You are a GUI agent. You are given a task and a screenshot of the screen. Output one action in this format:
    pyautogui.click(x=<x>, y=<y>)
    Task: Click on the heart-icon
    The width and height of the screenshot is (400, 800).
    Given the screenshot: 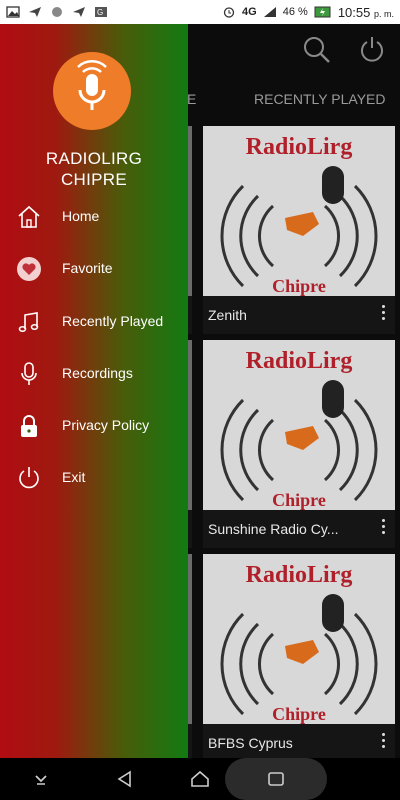 What is the action you would take?
    pyautogui.click(x=29, y=269)
    